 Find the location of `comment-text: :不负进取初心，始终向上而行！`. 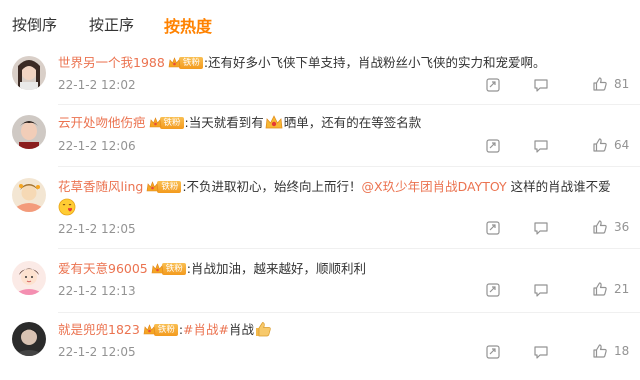

comment-text: :不负进取初心，始终向上而行！ is located at coordinates (272, 186).